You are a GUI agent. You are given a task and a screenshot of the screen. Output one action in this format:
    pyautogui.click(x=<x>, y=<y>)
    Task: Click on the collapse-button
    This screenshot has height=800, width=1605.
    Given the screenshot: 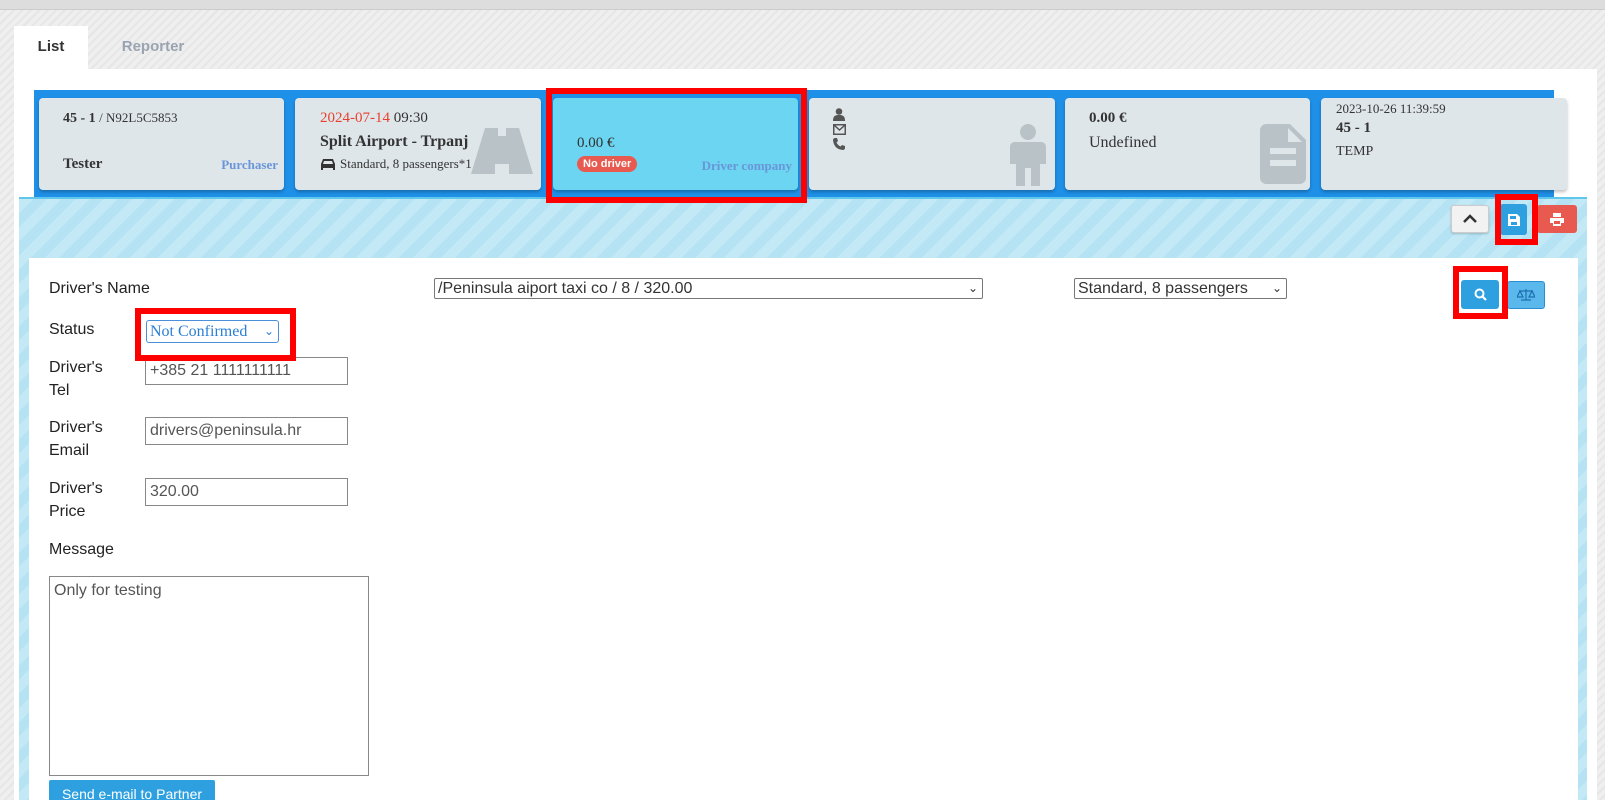 What is the action you would take?
    pyautogui.click(x=1470, y=219)
    